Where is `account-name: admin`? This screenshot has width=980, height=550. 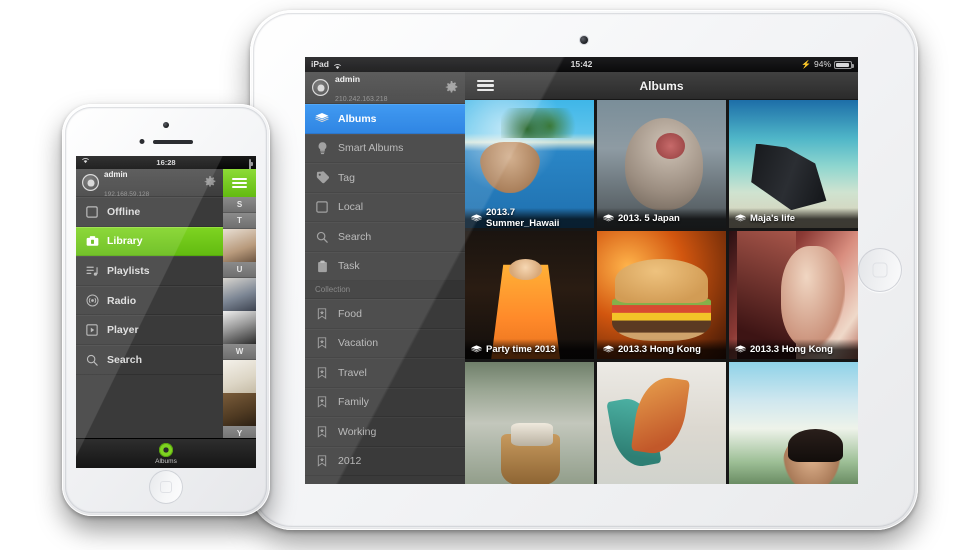
account-name: admin is located at coordinates (348, 79).